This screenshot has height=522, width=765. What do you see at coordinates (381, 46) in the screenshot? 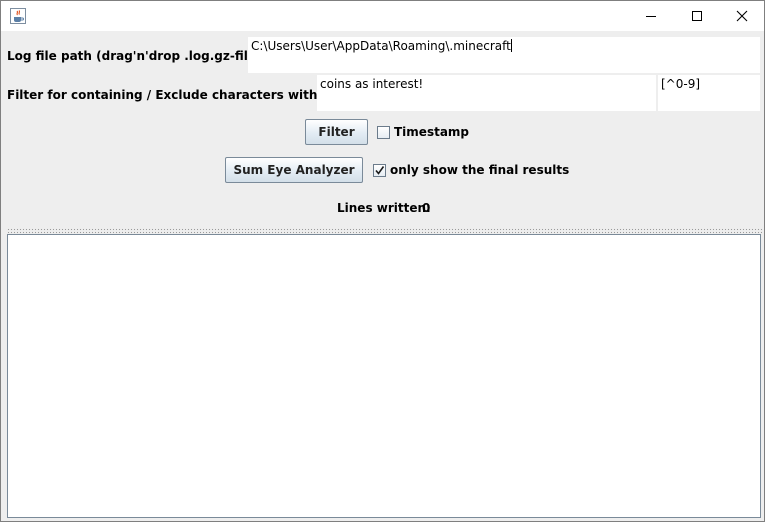
I see `log-path-value: C:\Users\User\AppData\Roaming\.minecraft` at bounding box center [381, 46].